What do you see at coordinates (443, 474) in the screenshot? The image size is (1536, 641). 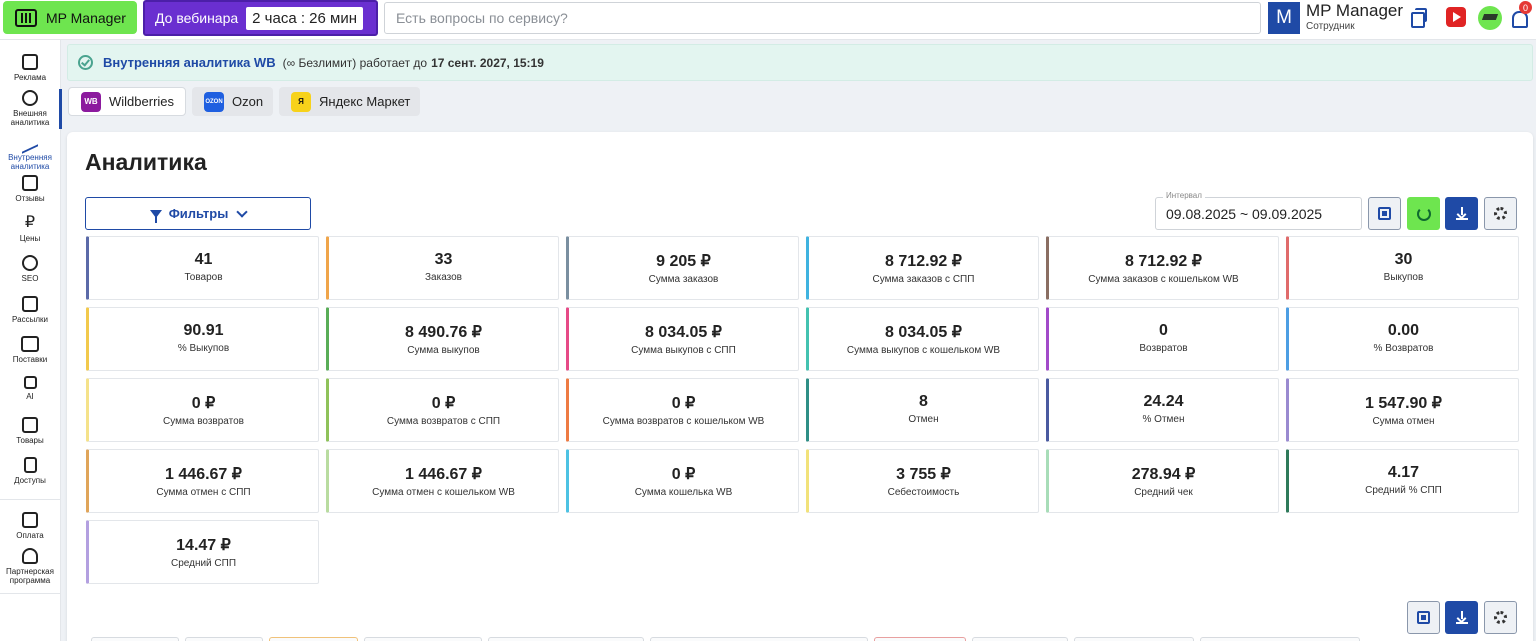 I see `metric-value: 1 446.67 ₽` at bounding box center [443, 474].